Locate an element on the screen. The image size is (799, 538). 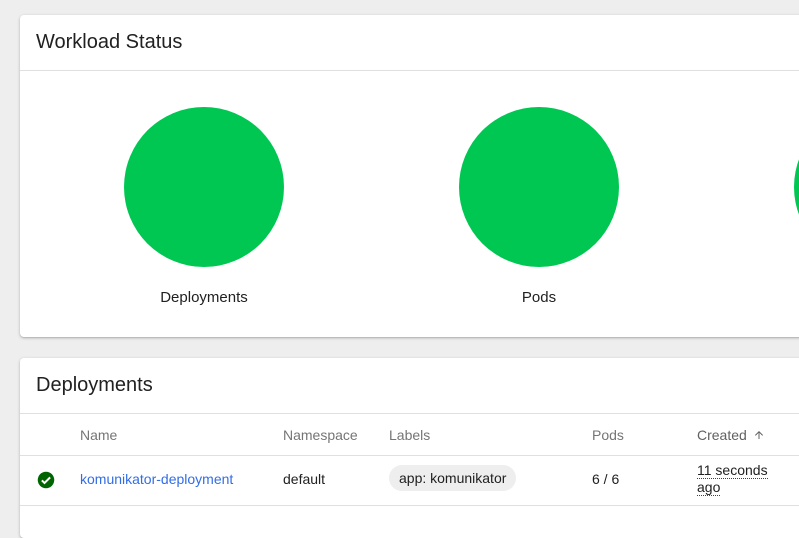
deployments-chart-label: Deployments is located at coordinates (204, 297).